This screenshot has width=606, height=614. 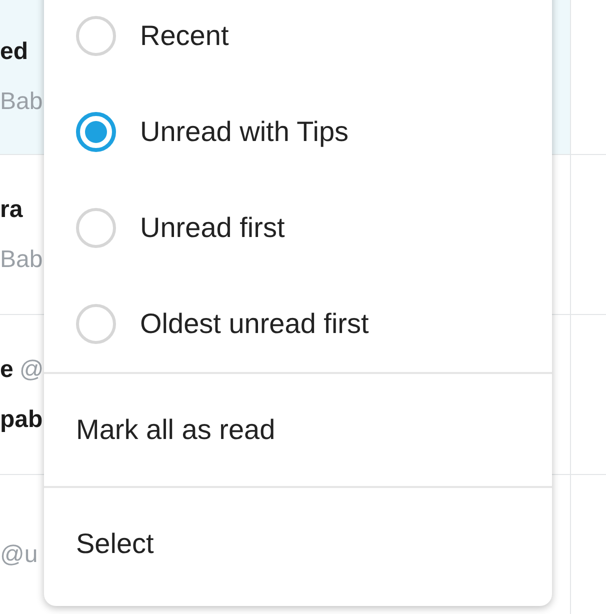 What do you see at coordinates (21, 420) in the screenshot?
I see `message-preview: pab` at bounding box center [21, 420].